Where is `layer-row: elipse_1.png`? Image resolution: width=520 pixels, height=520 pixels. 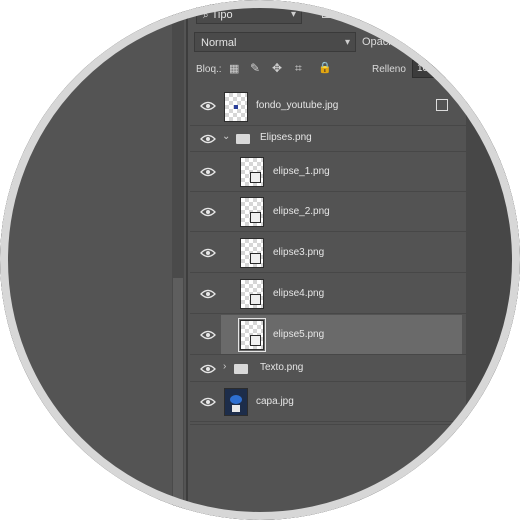 layer-row: elipse_1.png is located at coordinates (328, 172).